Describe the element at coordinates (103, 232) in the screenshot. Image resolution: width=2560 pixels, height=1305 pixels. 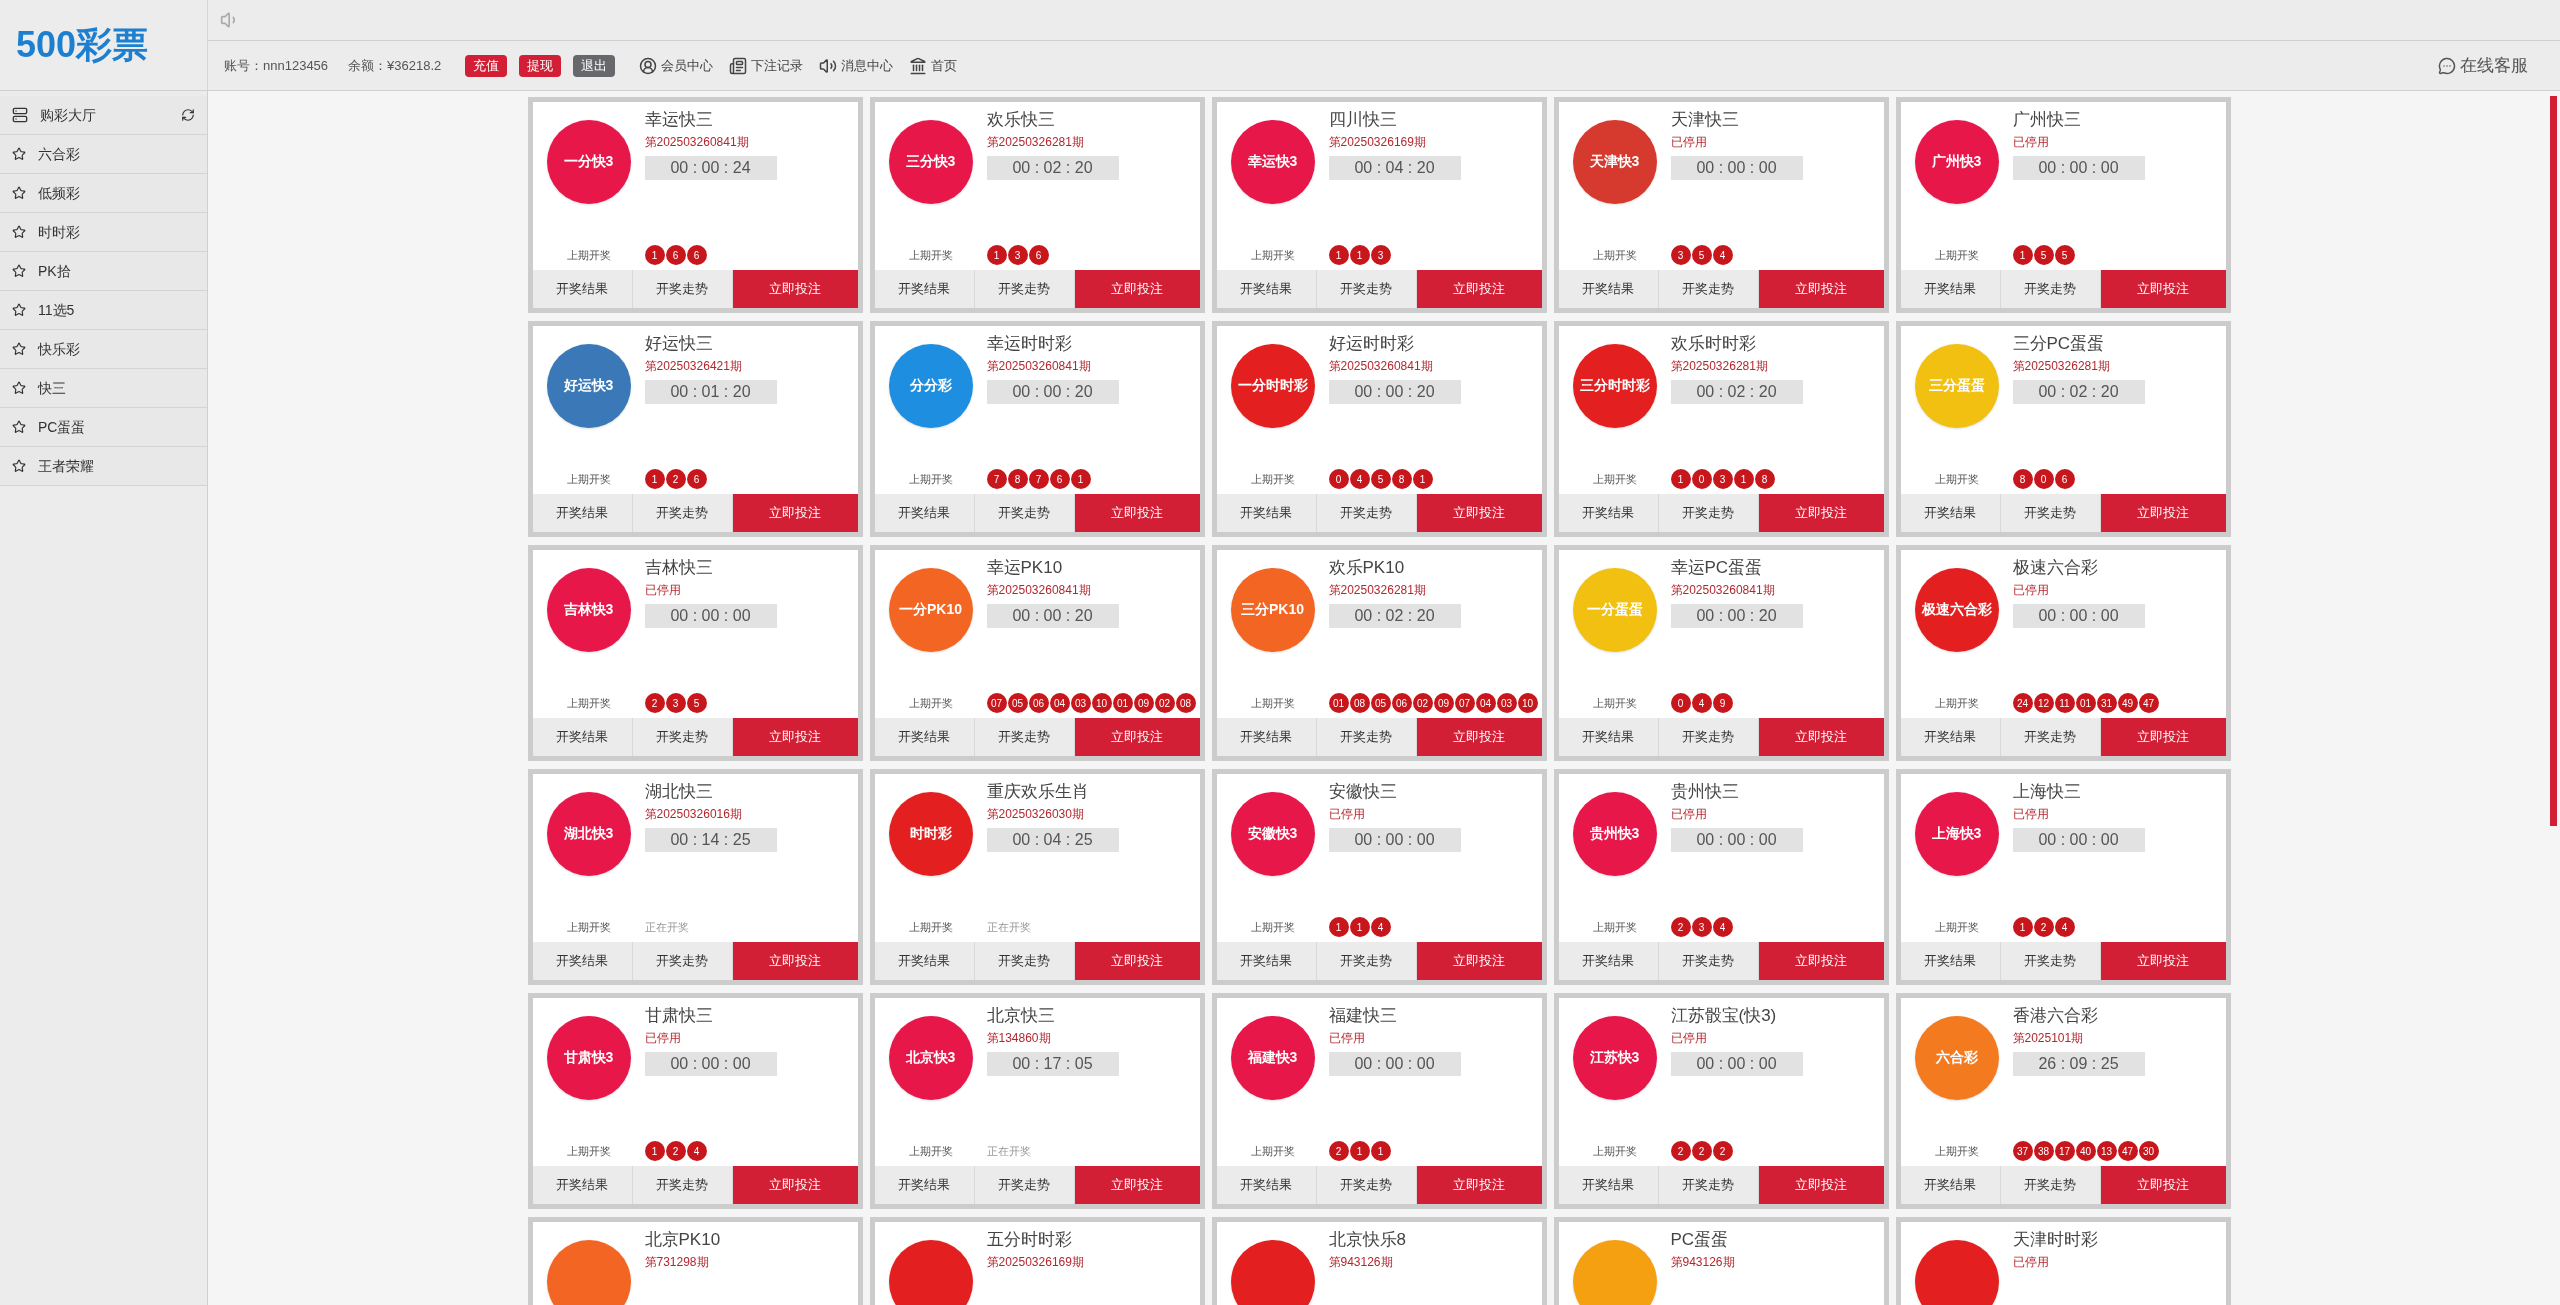
I see `sidebar-item: 时时彩` at that location.